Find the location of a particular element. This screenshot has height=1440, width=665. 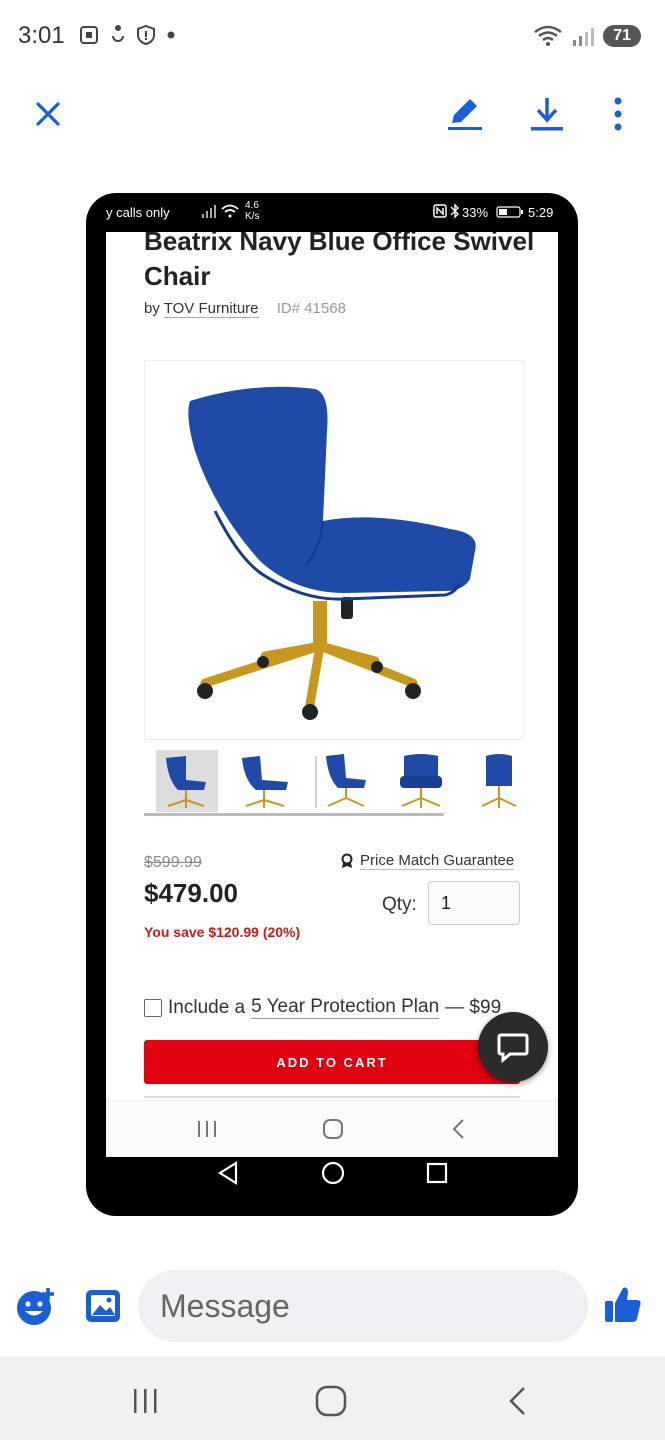

bluetooth-icon is located at coordinates (454, 211).